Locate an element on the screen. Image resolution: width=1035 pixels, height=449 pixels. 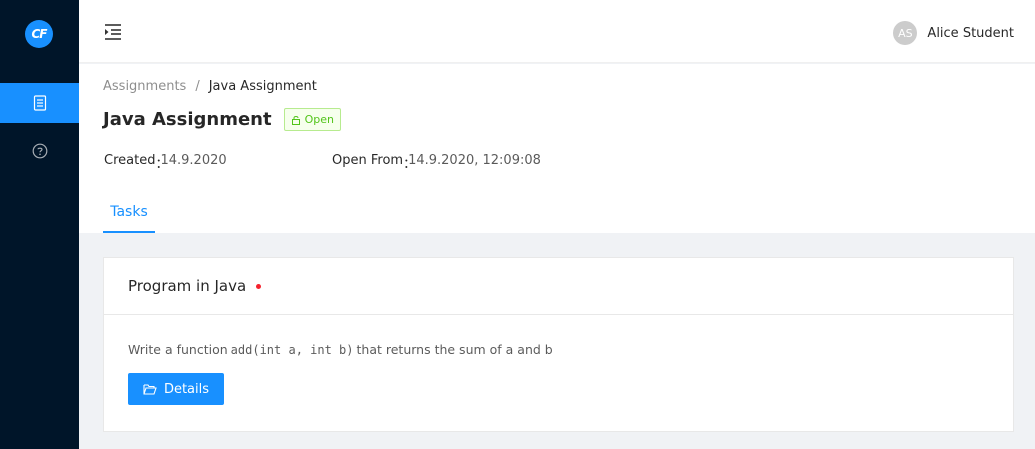
user-name: Alice Student is located at coordinates (970, 33).